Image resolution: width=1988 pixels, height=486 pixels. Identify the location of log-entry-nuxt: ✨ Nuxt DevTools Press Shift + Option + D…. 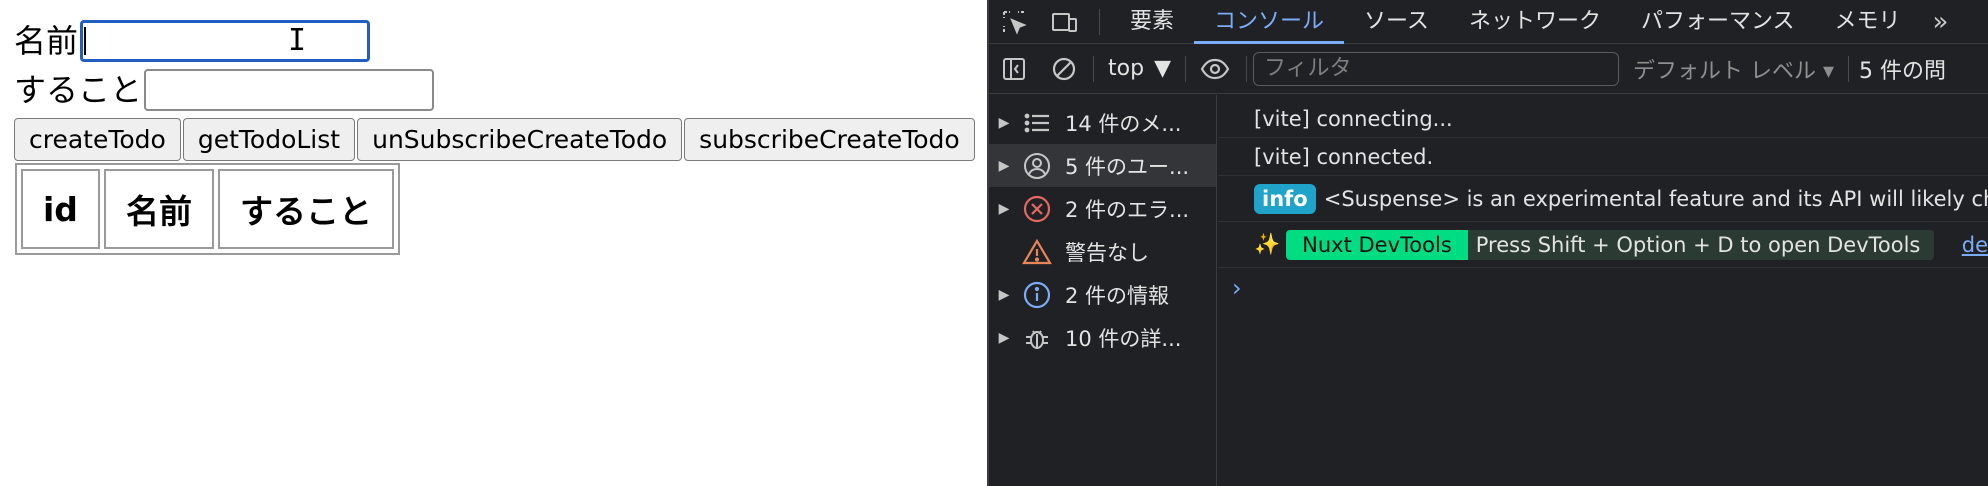
(1603, 245).